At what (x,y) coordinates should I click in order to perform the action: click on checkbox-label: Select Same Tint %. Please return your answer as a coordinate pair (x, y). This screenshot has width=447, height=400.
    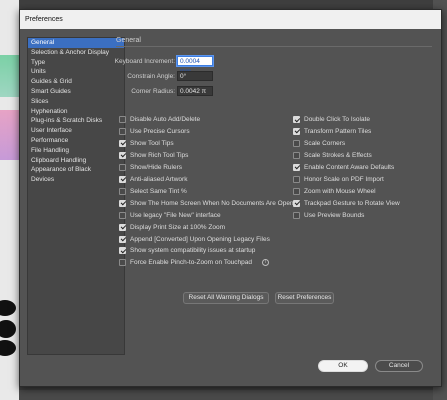
    Looking at the image, I should click on (158, 191).